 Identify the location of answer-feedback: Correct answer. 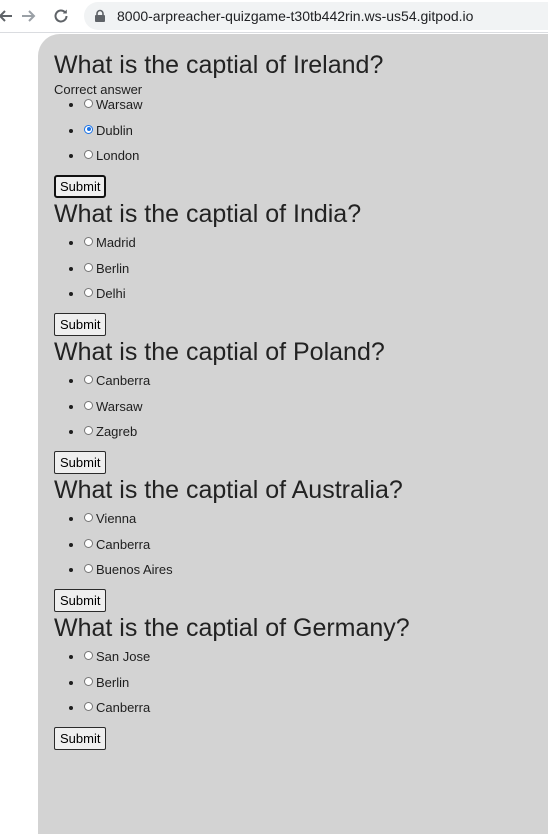
(98, 89).